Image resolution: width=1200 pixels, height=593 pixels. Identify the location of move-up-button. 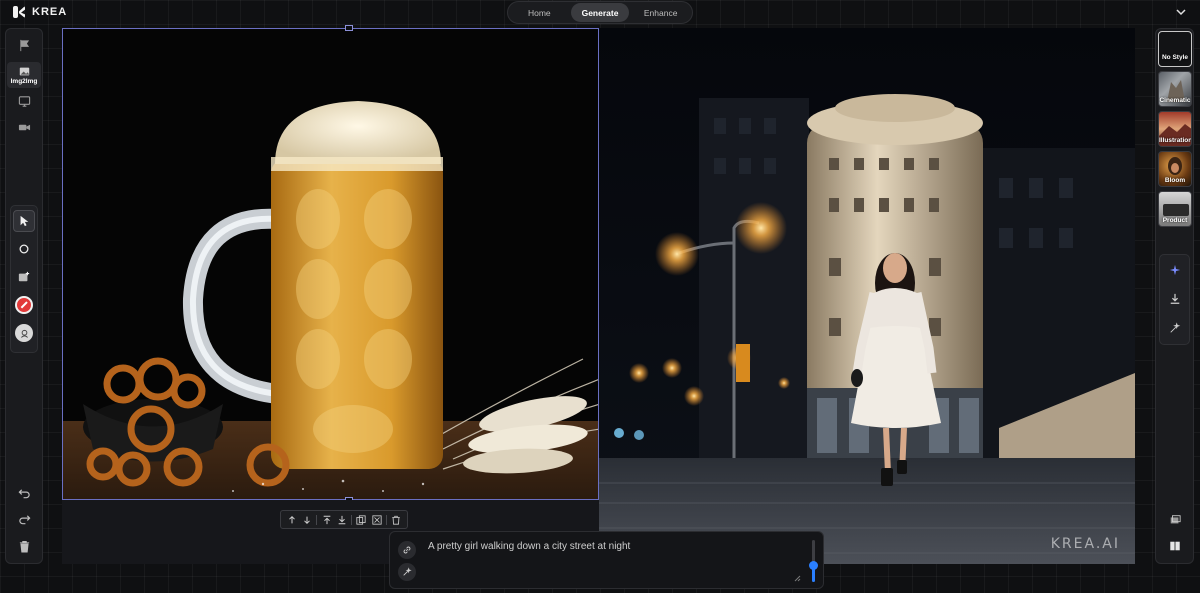
(292, 520).